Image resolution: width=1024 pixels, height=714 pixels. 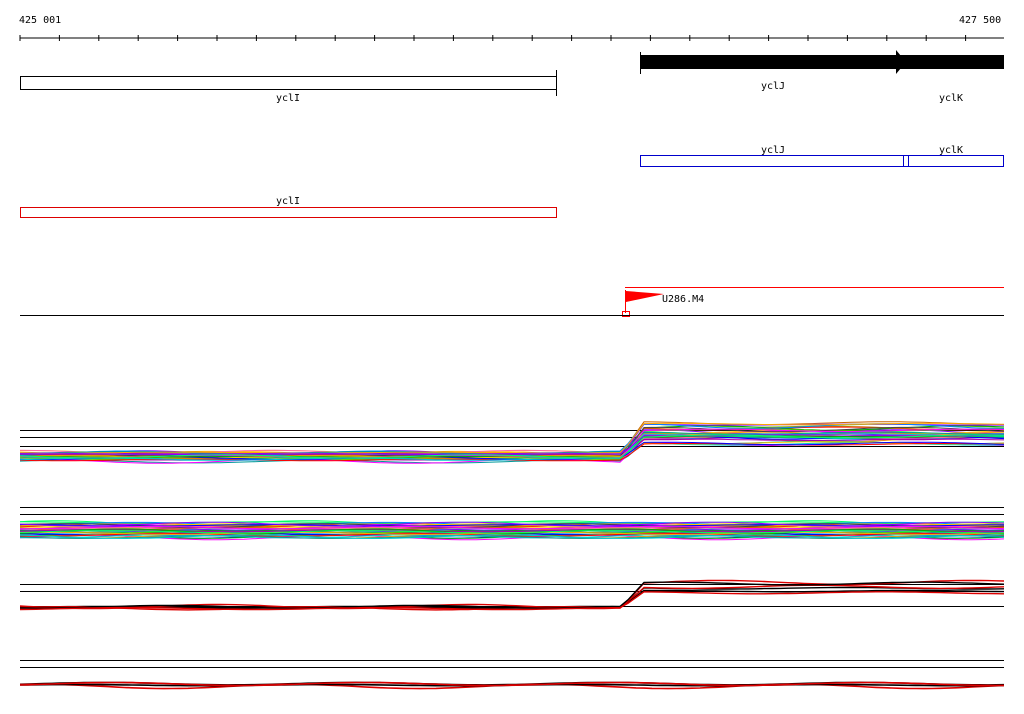 I want to click on gene-yclj, so click(x=772, y=62).